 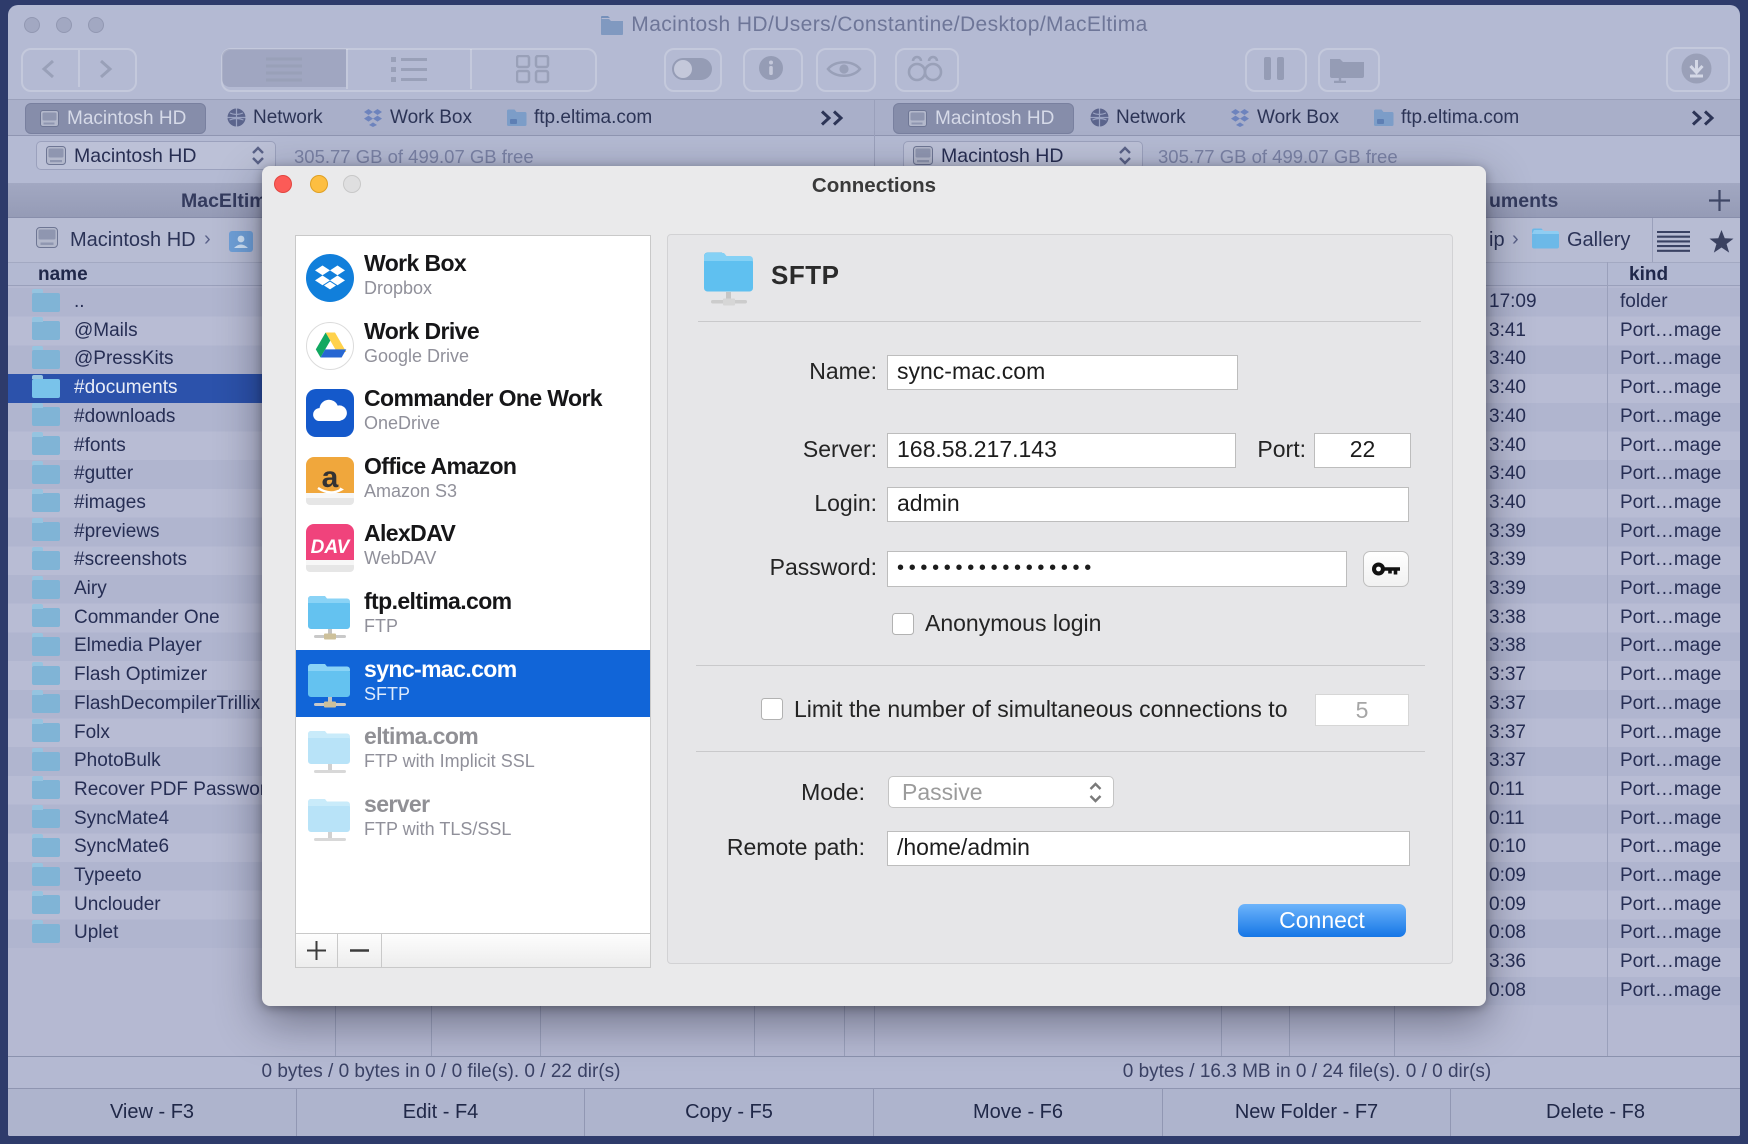 I want to click on svg-text: a, so click(x=330, y=477).